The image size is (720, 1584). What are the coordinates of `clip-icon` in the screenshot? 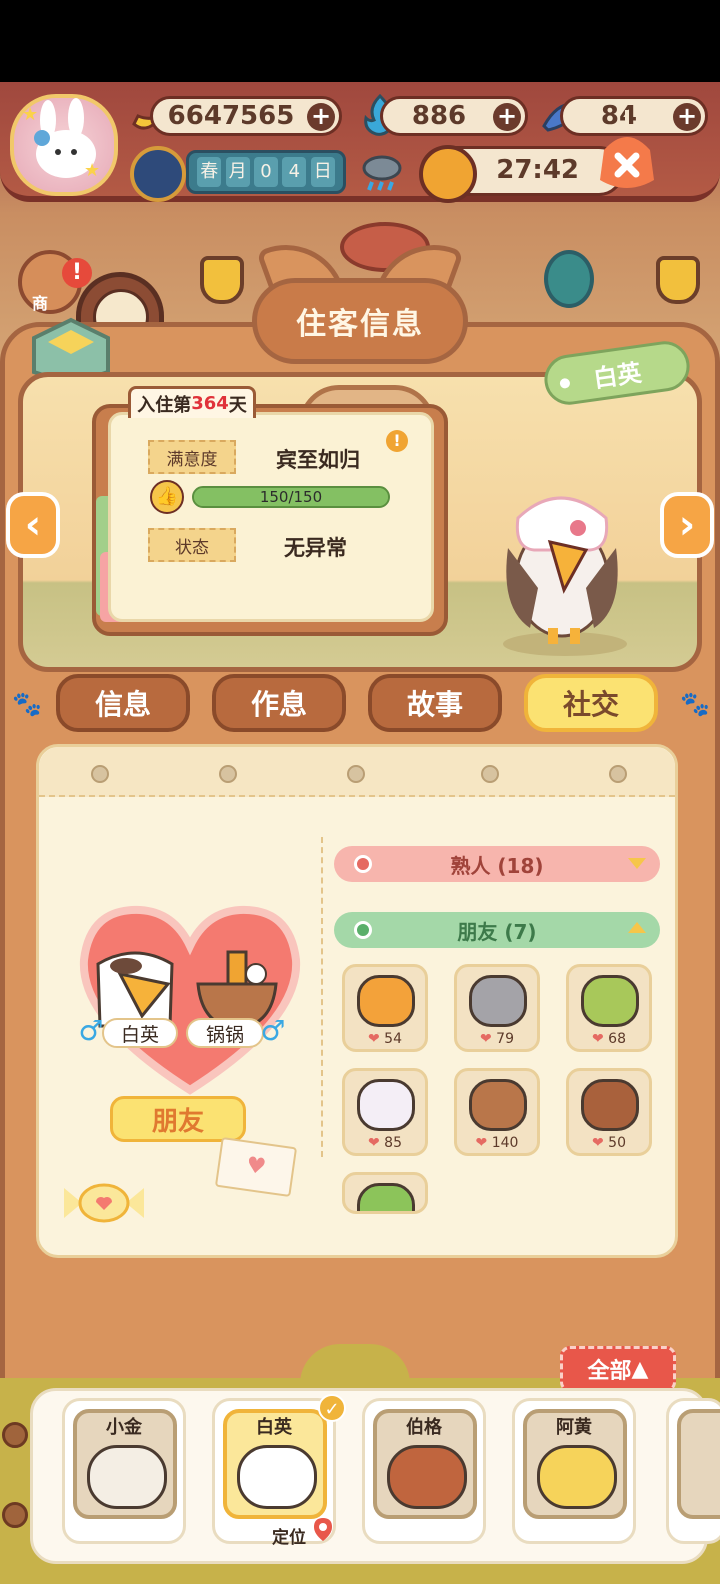 It's located at (15, 1435).